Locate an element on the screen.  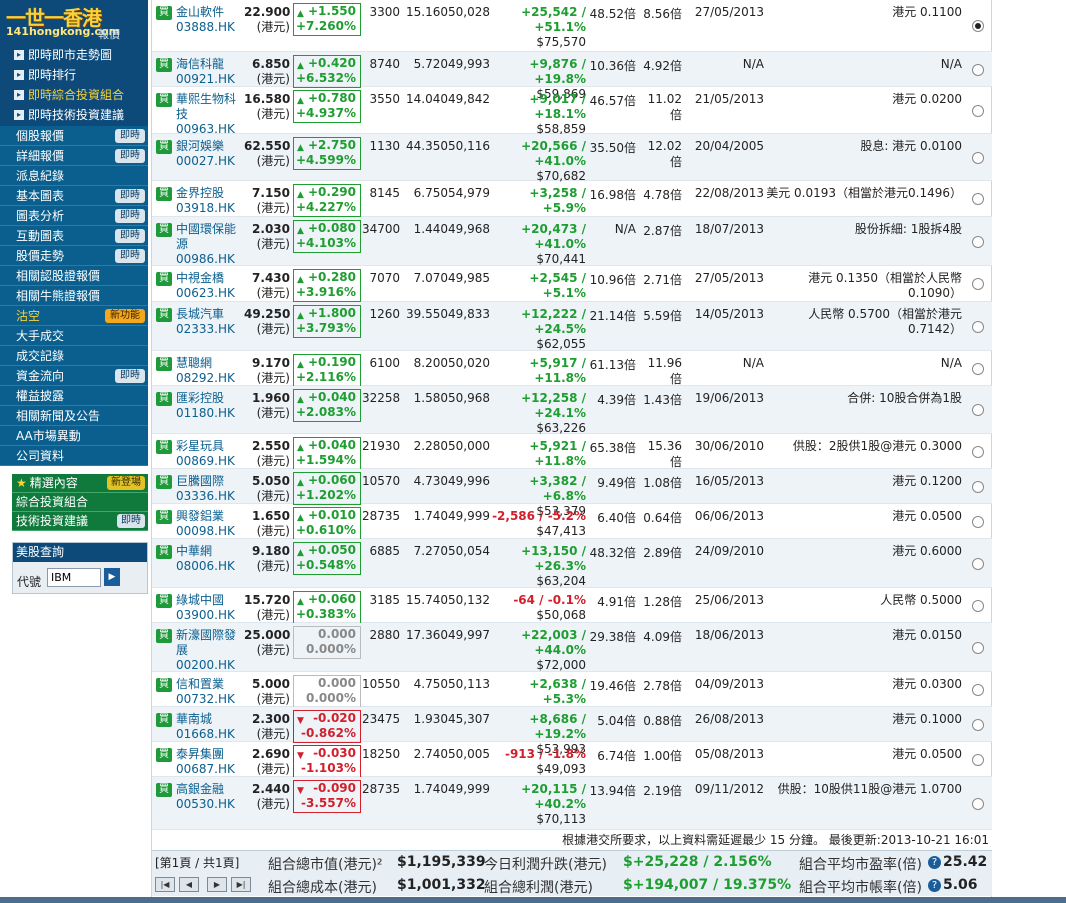
menu-item: 派息紀錄 is located at coordinates (74, 176).